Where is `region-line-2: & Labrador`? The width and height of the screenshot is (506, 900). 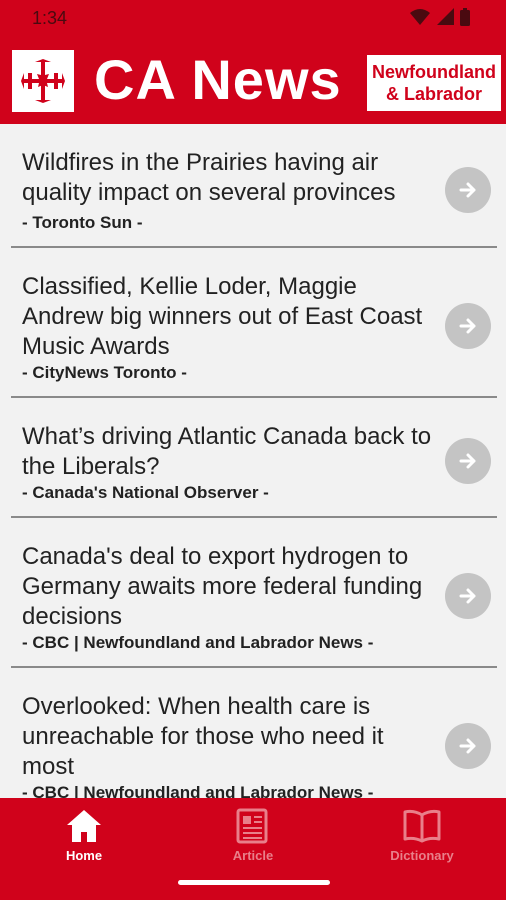
region-line-2: & Labrador is located at coordinates (433, 94).